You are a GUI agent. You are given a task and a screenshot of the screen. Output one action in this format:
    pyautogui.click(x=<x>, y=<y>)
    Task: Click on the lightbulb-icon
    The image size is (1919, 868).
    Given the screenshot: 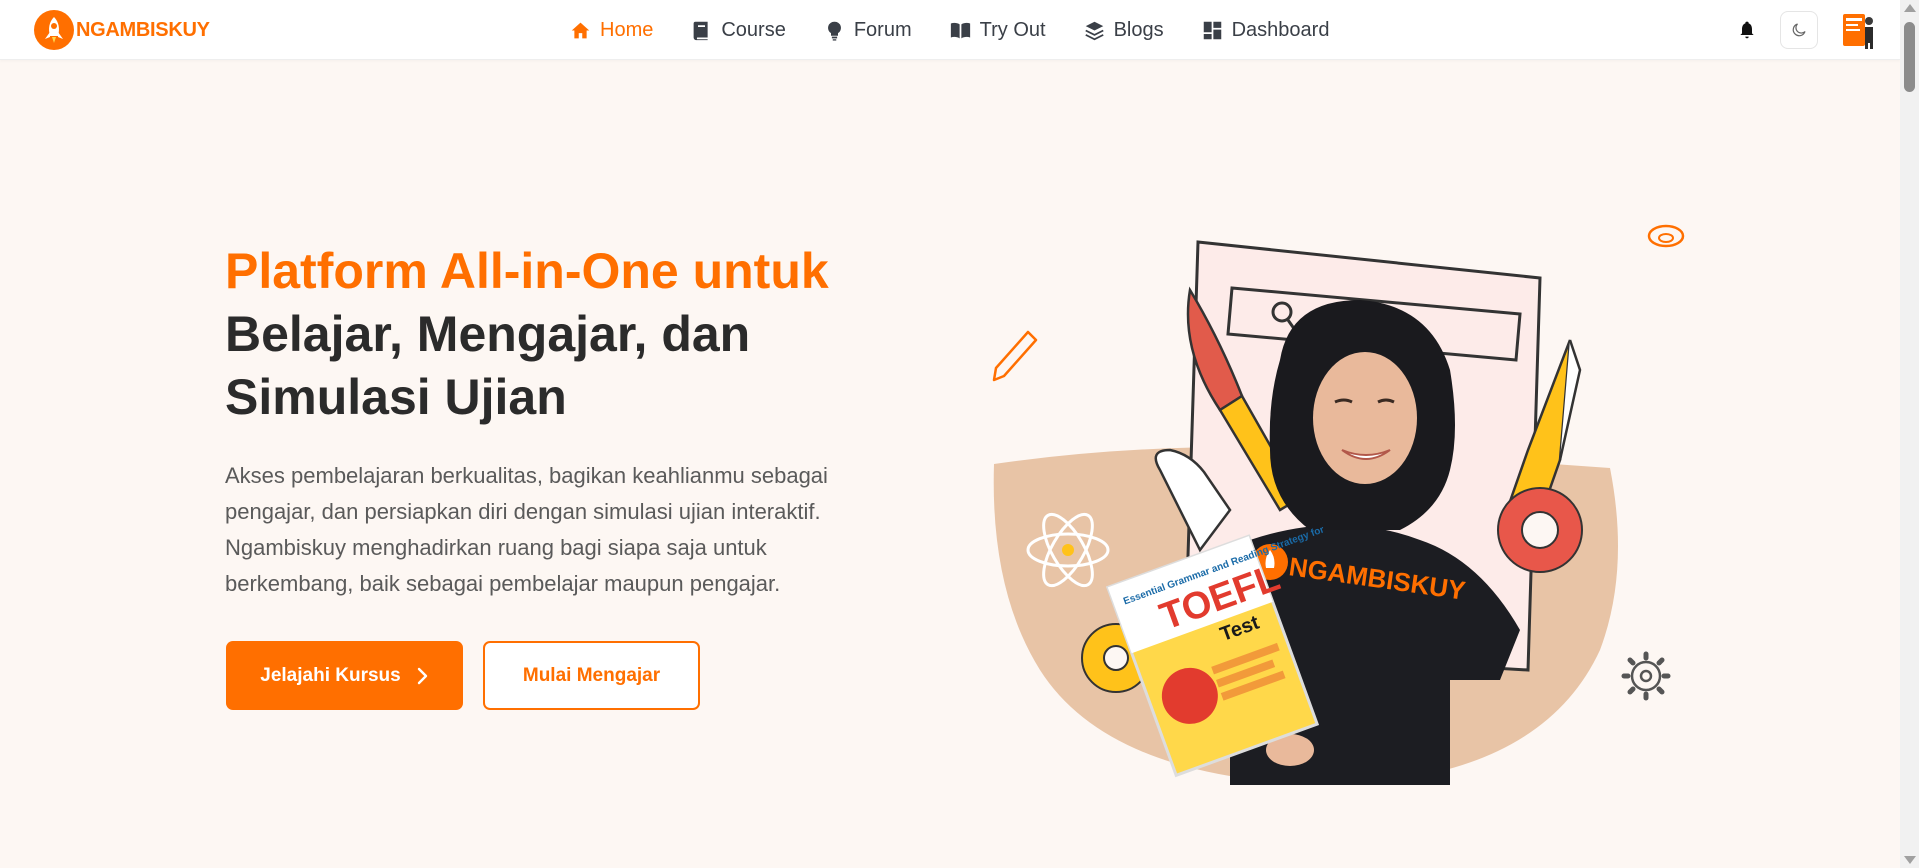 What is the action you would take?
    pyautogui.click(x=834, y=31)
    